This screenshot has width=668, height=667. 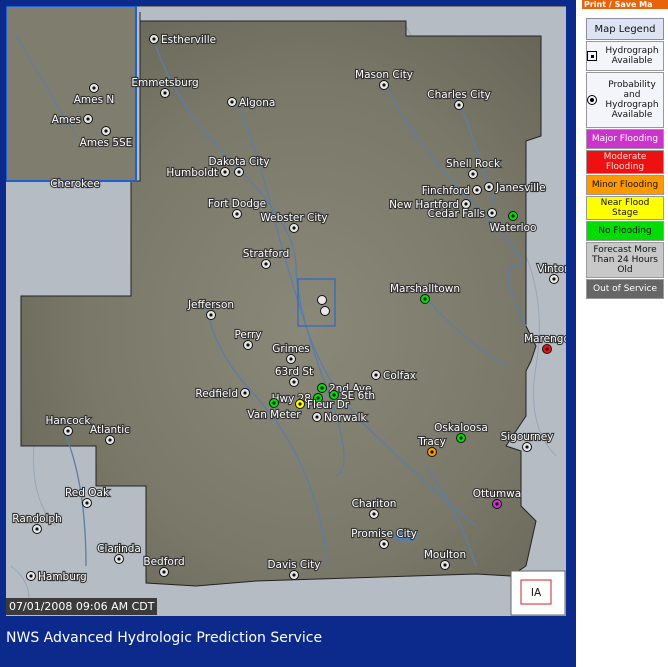 I want to click on gauge-label: Janesville, so click(x=520, y=188).